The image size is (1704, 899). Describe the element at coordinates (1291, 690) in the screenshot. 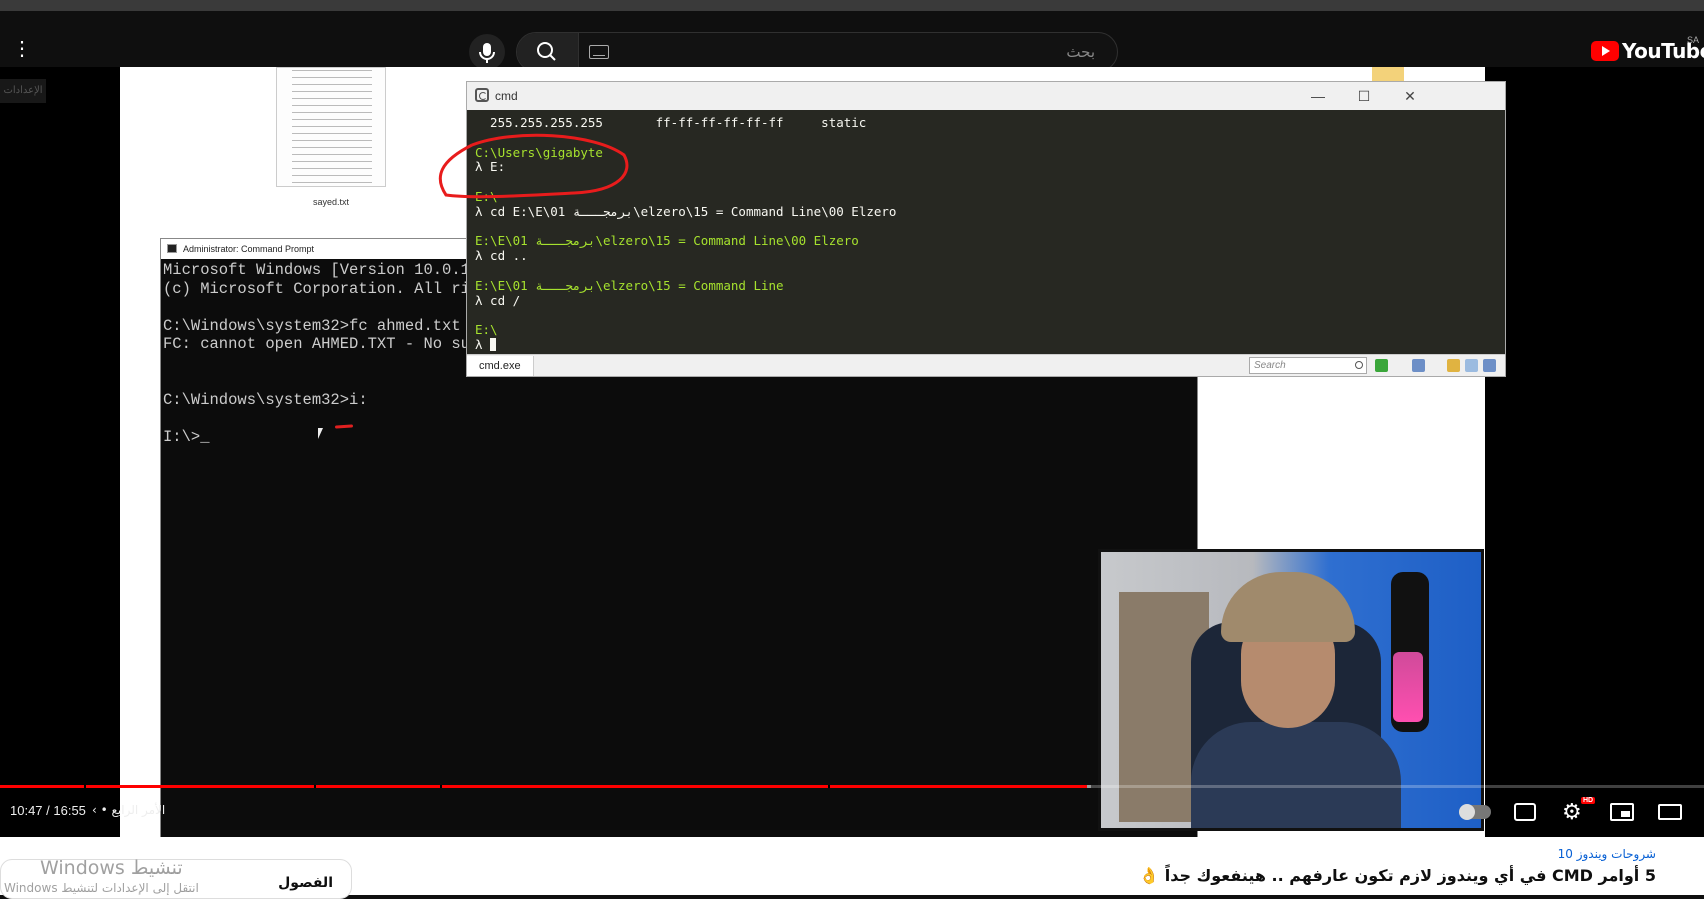

I see `webcam-overlay` at that location.